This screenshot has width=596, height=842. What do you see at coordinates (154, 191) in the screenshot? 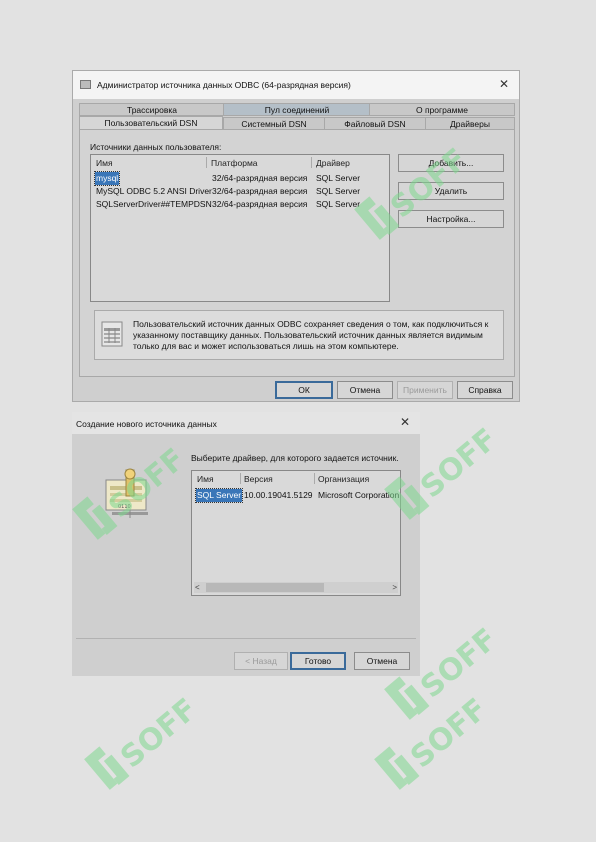
I see `row-name: MySQL ODBC 5.2 ANSI Driver` at bounding box center [154, 191].